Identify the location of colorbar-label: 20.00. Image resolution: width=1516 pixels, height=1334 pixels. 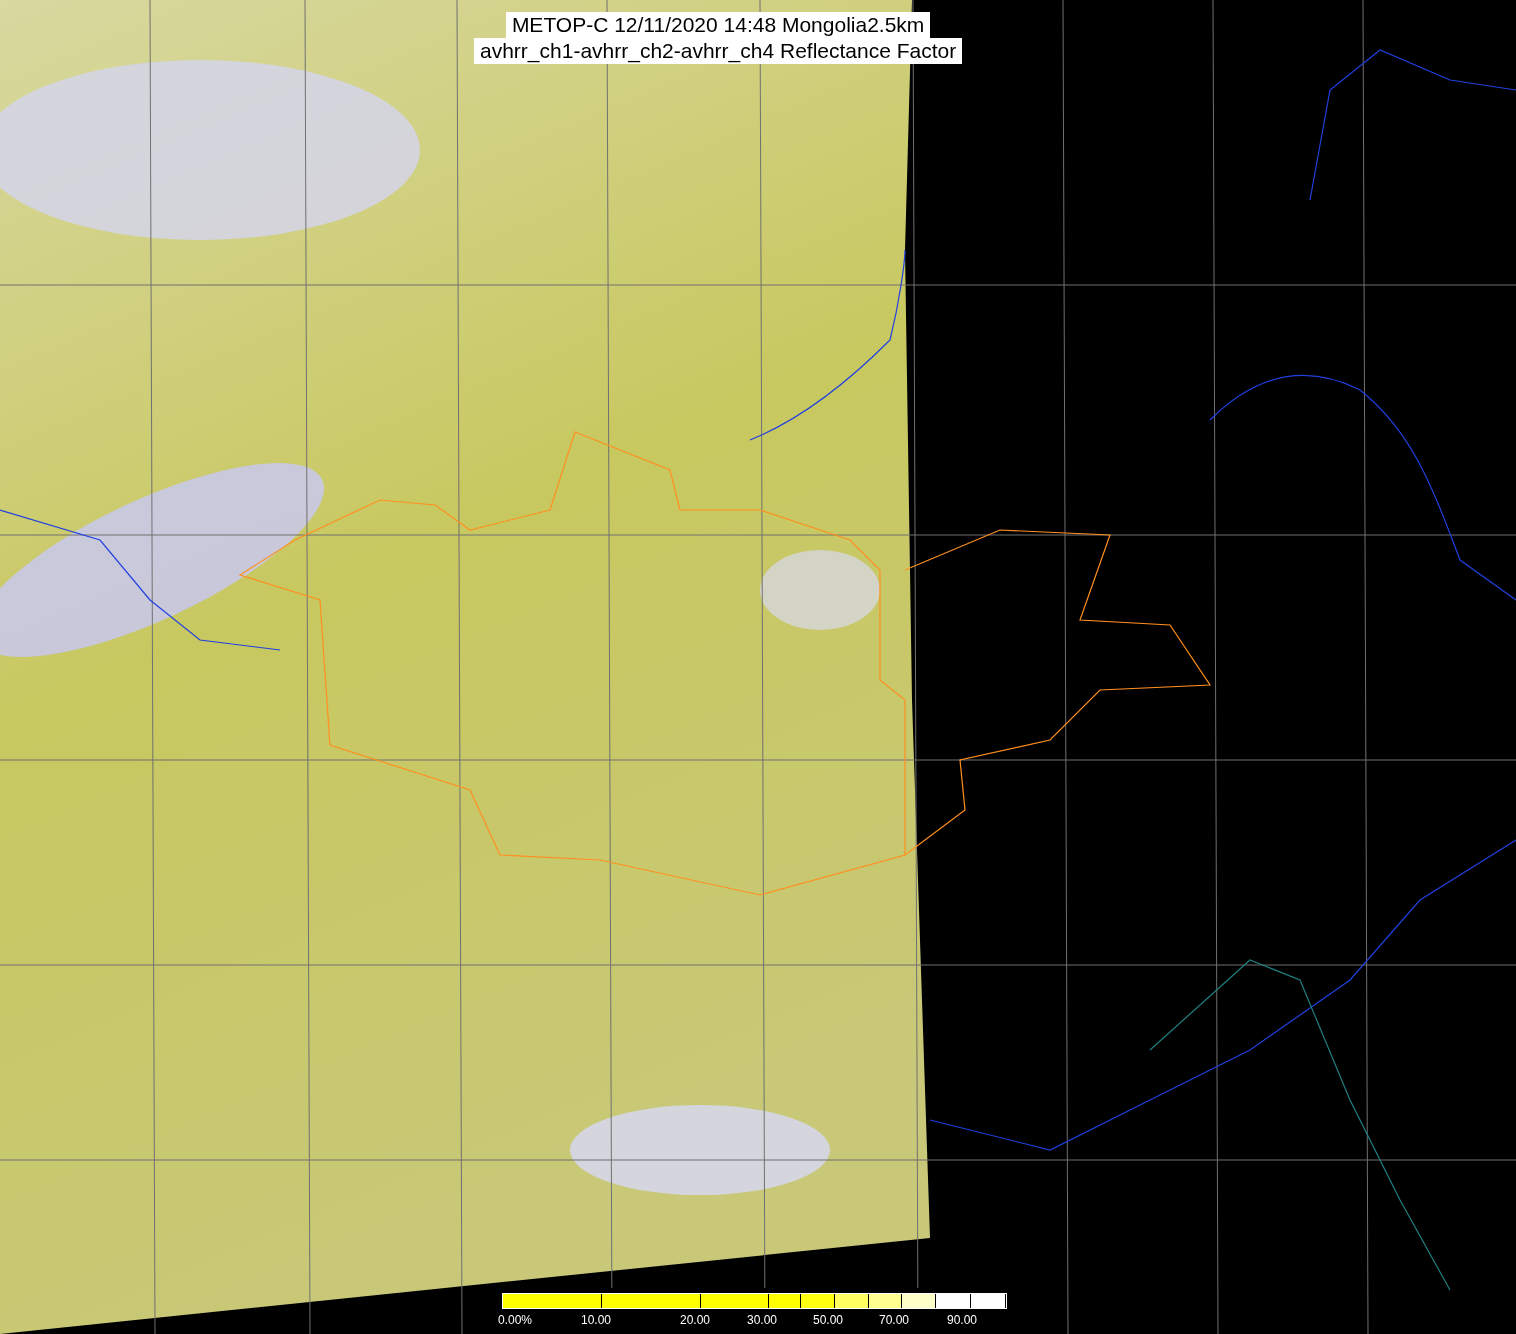
(695, 1320).